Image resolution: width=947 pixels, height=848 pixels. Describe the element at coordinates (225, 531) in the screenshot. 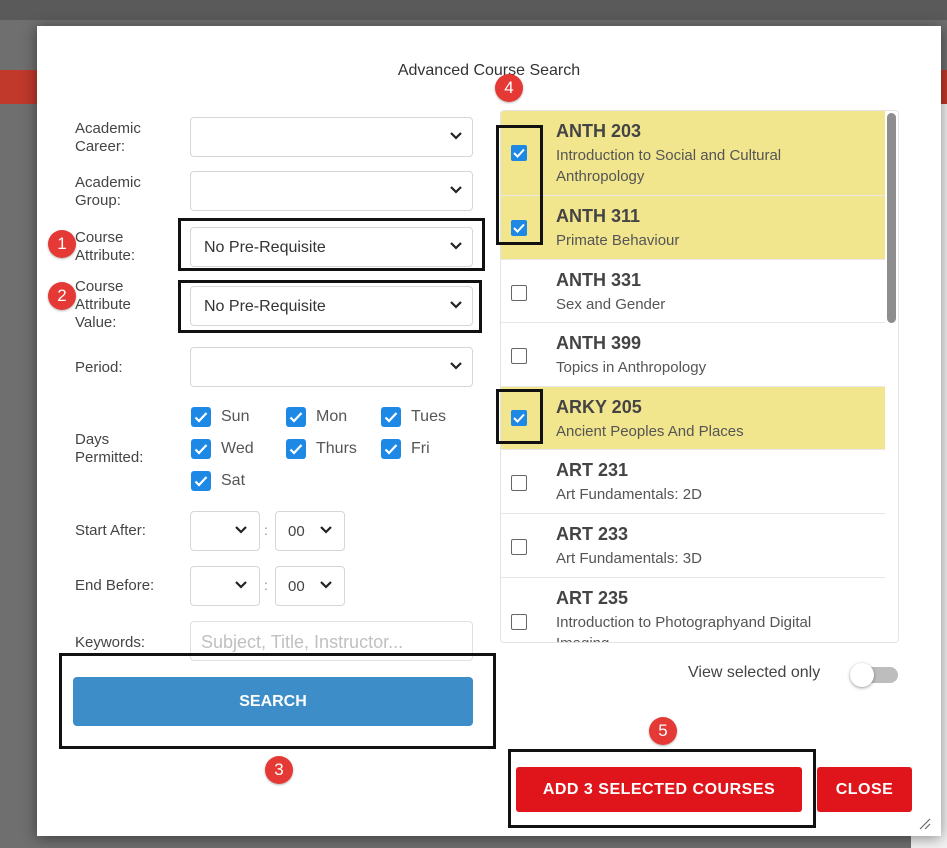

I see `start-after-hour-select` at that location.